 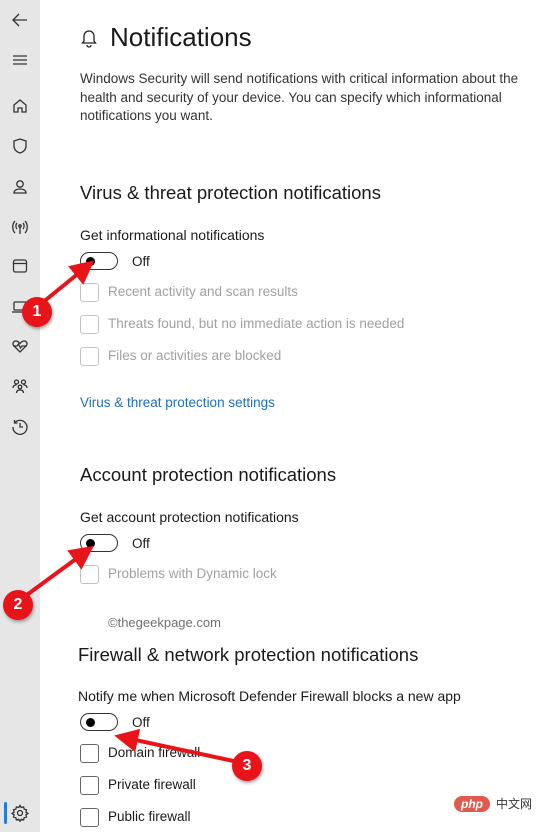 What do you see at coordinates (18, 605) in the screenshot?
I see `annotation-badge-2: 2` at bounding box center [18, 605].